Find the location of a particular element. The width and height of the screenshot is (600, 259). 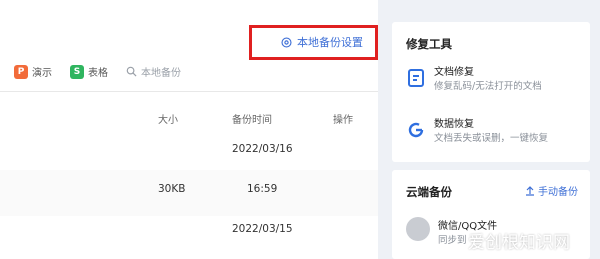

local-backup-settings-link: 本地备份设置 is located at coordinates (321, 42).